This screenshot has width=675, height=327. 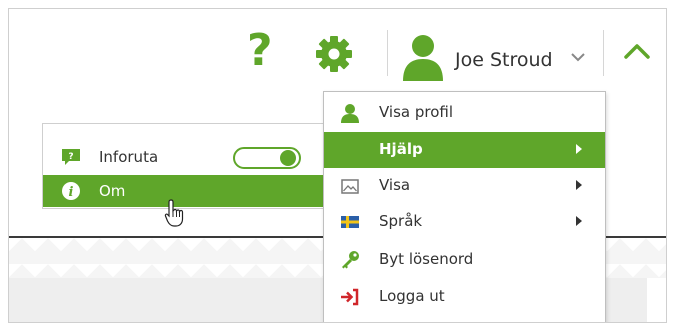 I want to click on menu-item-hjalp: Hjälp, so click(x=464, y=150).